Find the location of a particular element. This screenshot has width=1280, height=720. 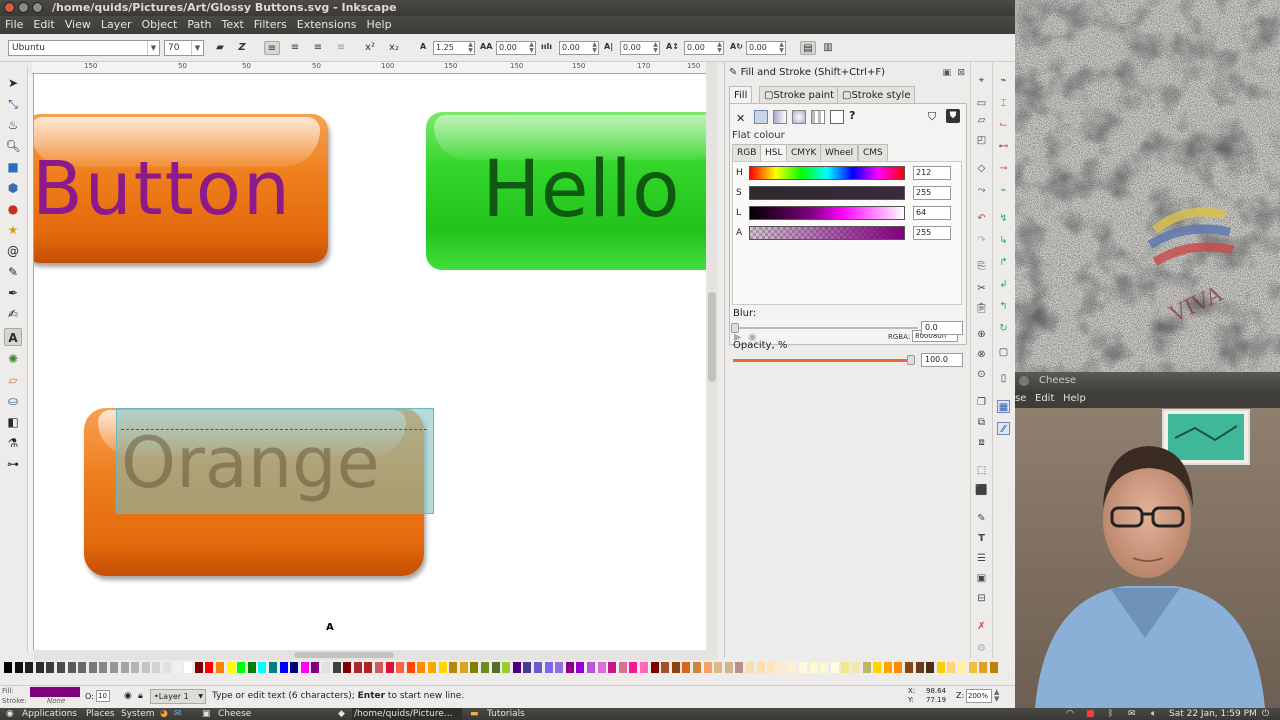

tab-cms: CMS is located at coordinates (873, 152).